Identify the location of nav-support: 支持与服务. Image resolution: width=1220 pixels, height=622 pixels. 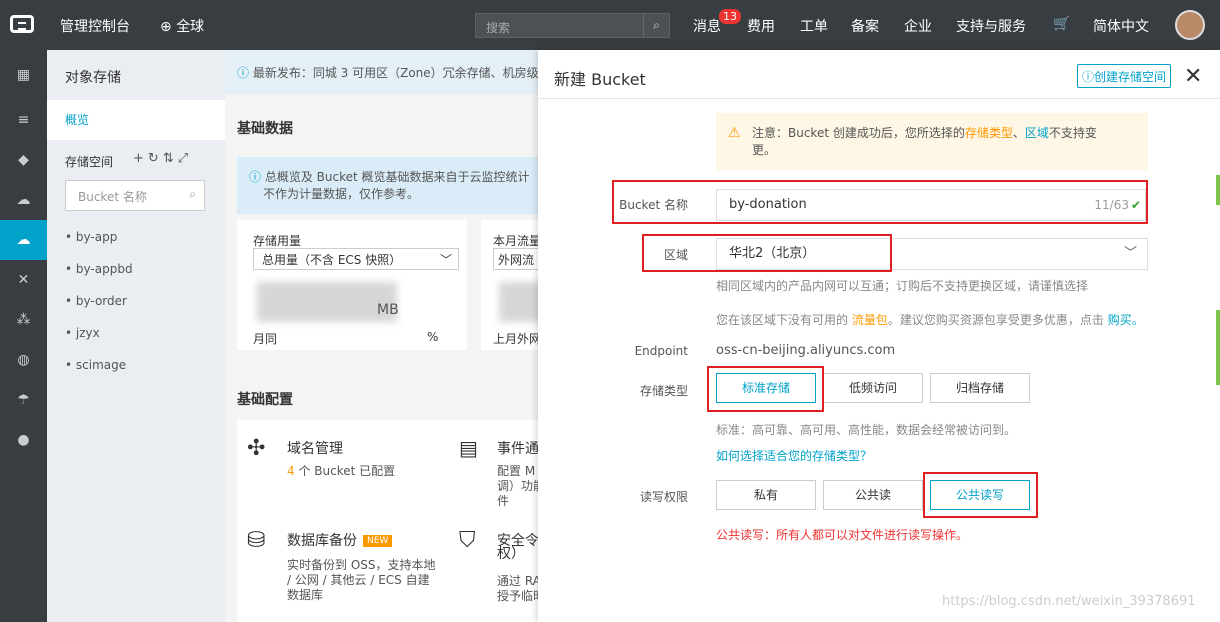
(991, 26).